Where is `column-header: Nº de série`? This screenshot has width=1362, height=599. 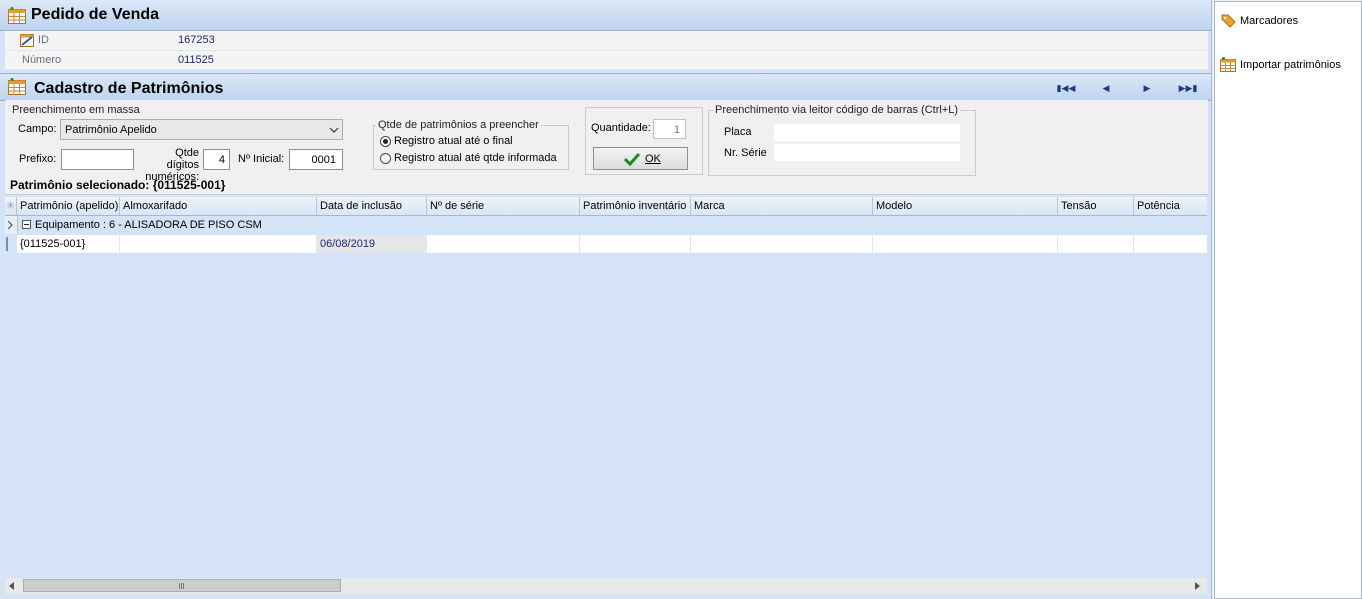 column-header: Nº de série is located at coordinates (503, 206).